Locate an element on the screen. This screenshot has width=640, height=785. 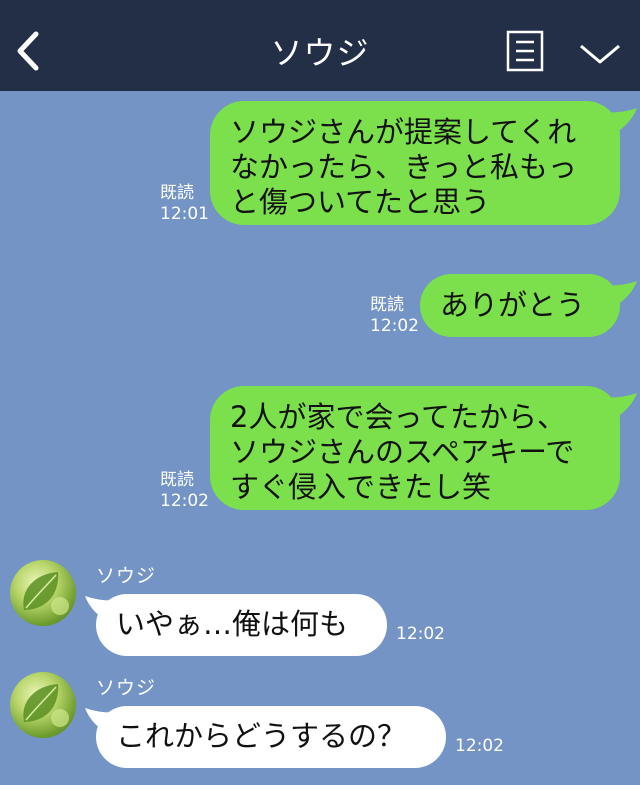
message-line: ソウジさんのスペアキーで is located at coordinates (402, 452).